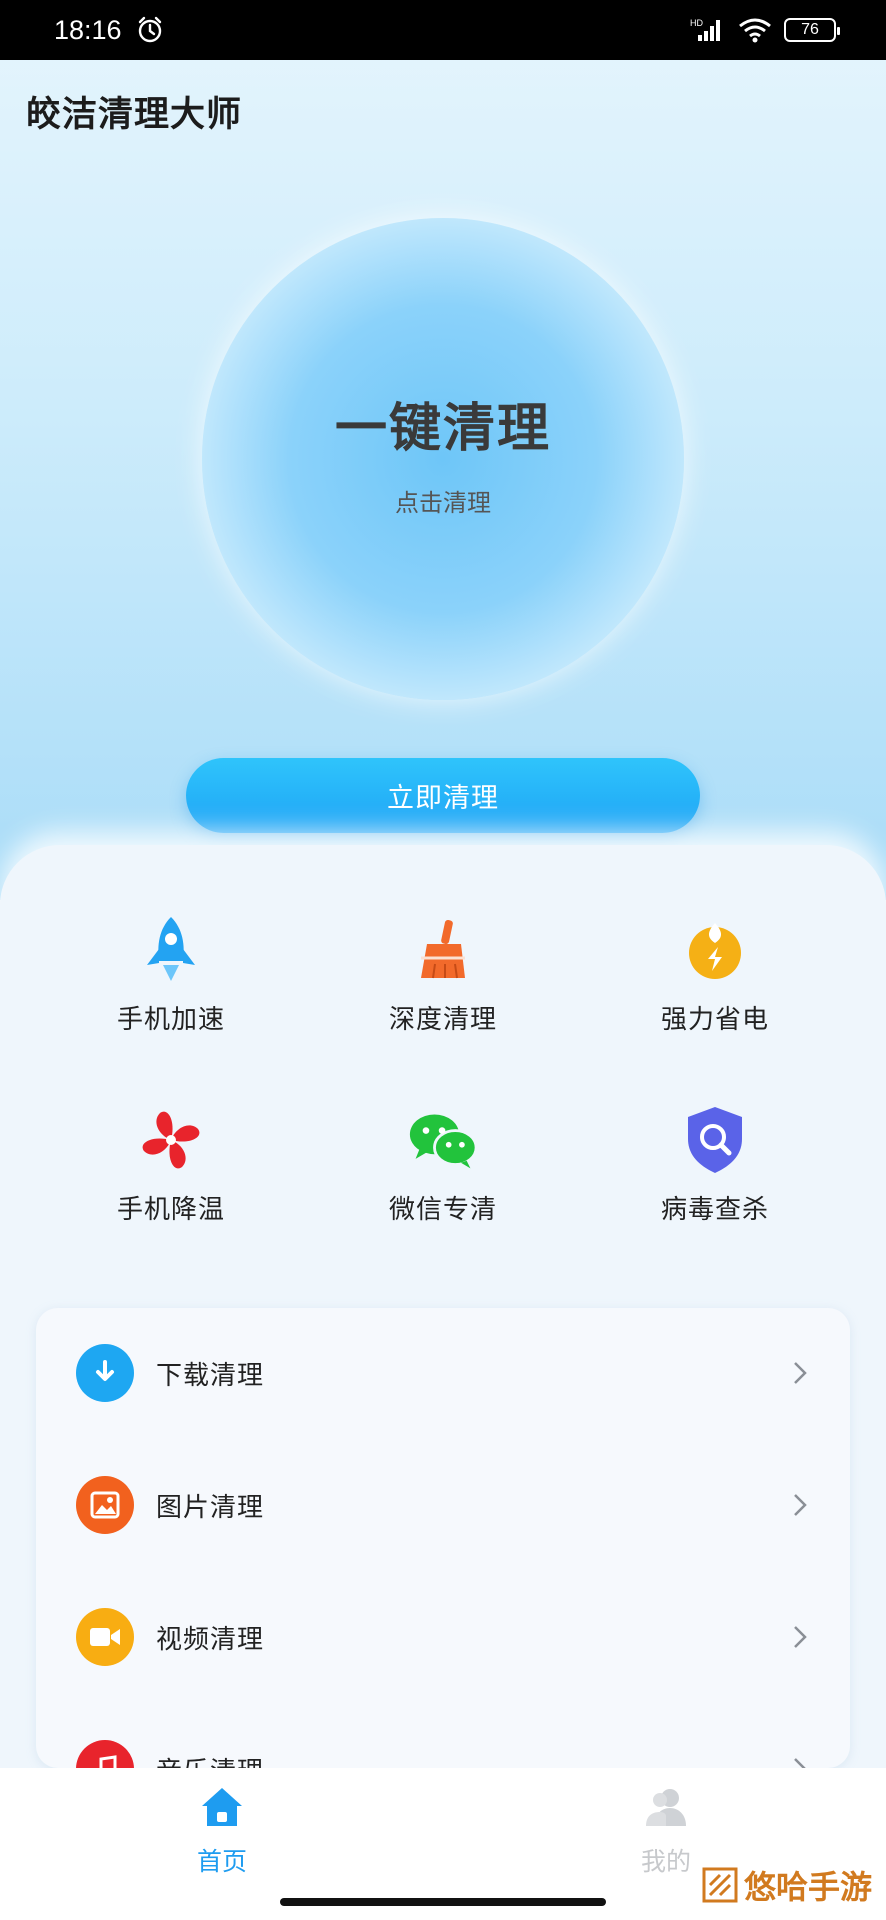 The height and width of the screenshot is (1920, 886). I want to click on feature-label: 微信专清, so click(442, 1210).